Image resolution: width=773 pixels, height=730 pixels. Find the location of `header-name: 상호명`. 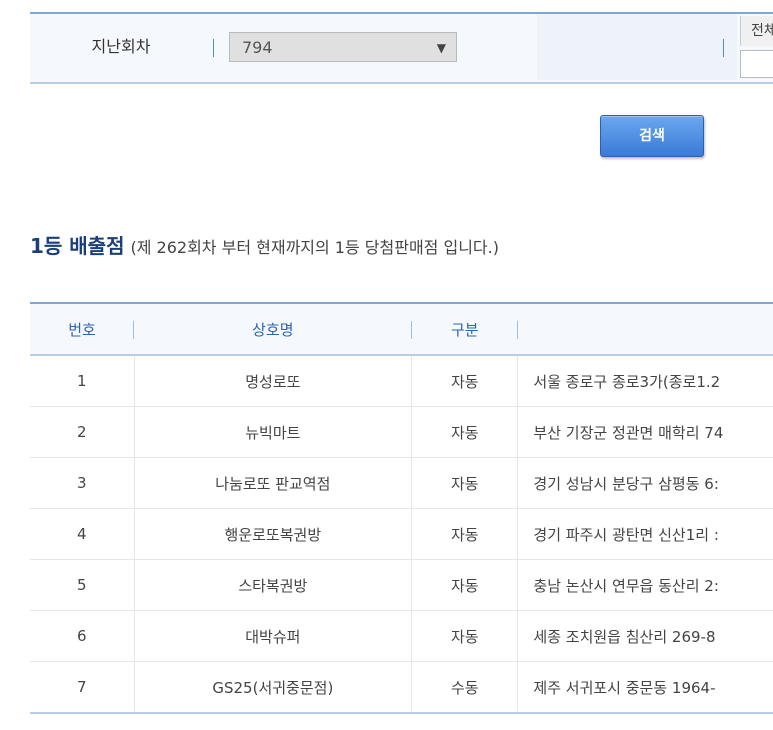

header-name: 상호명 is located at coordinates (273, 329).